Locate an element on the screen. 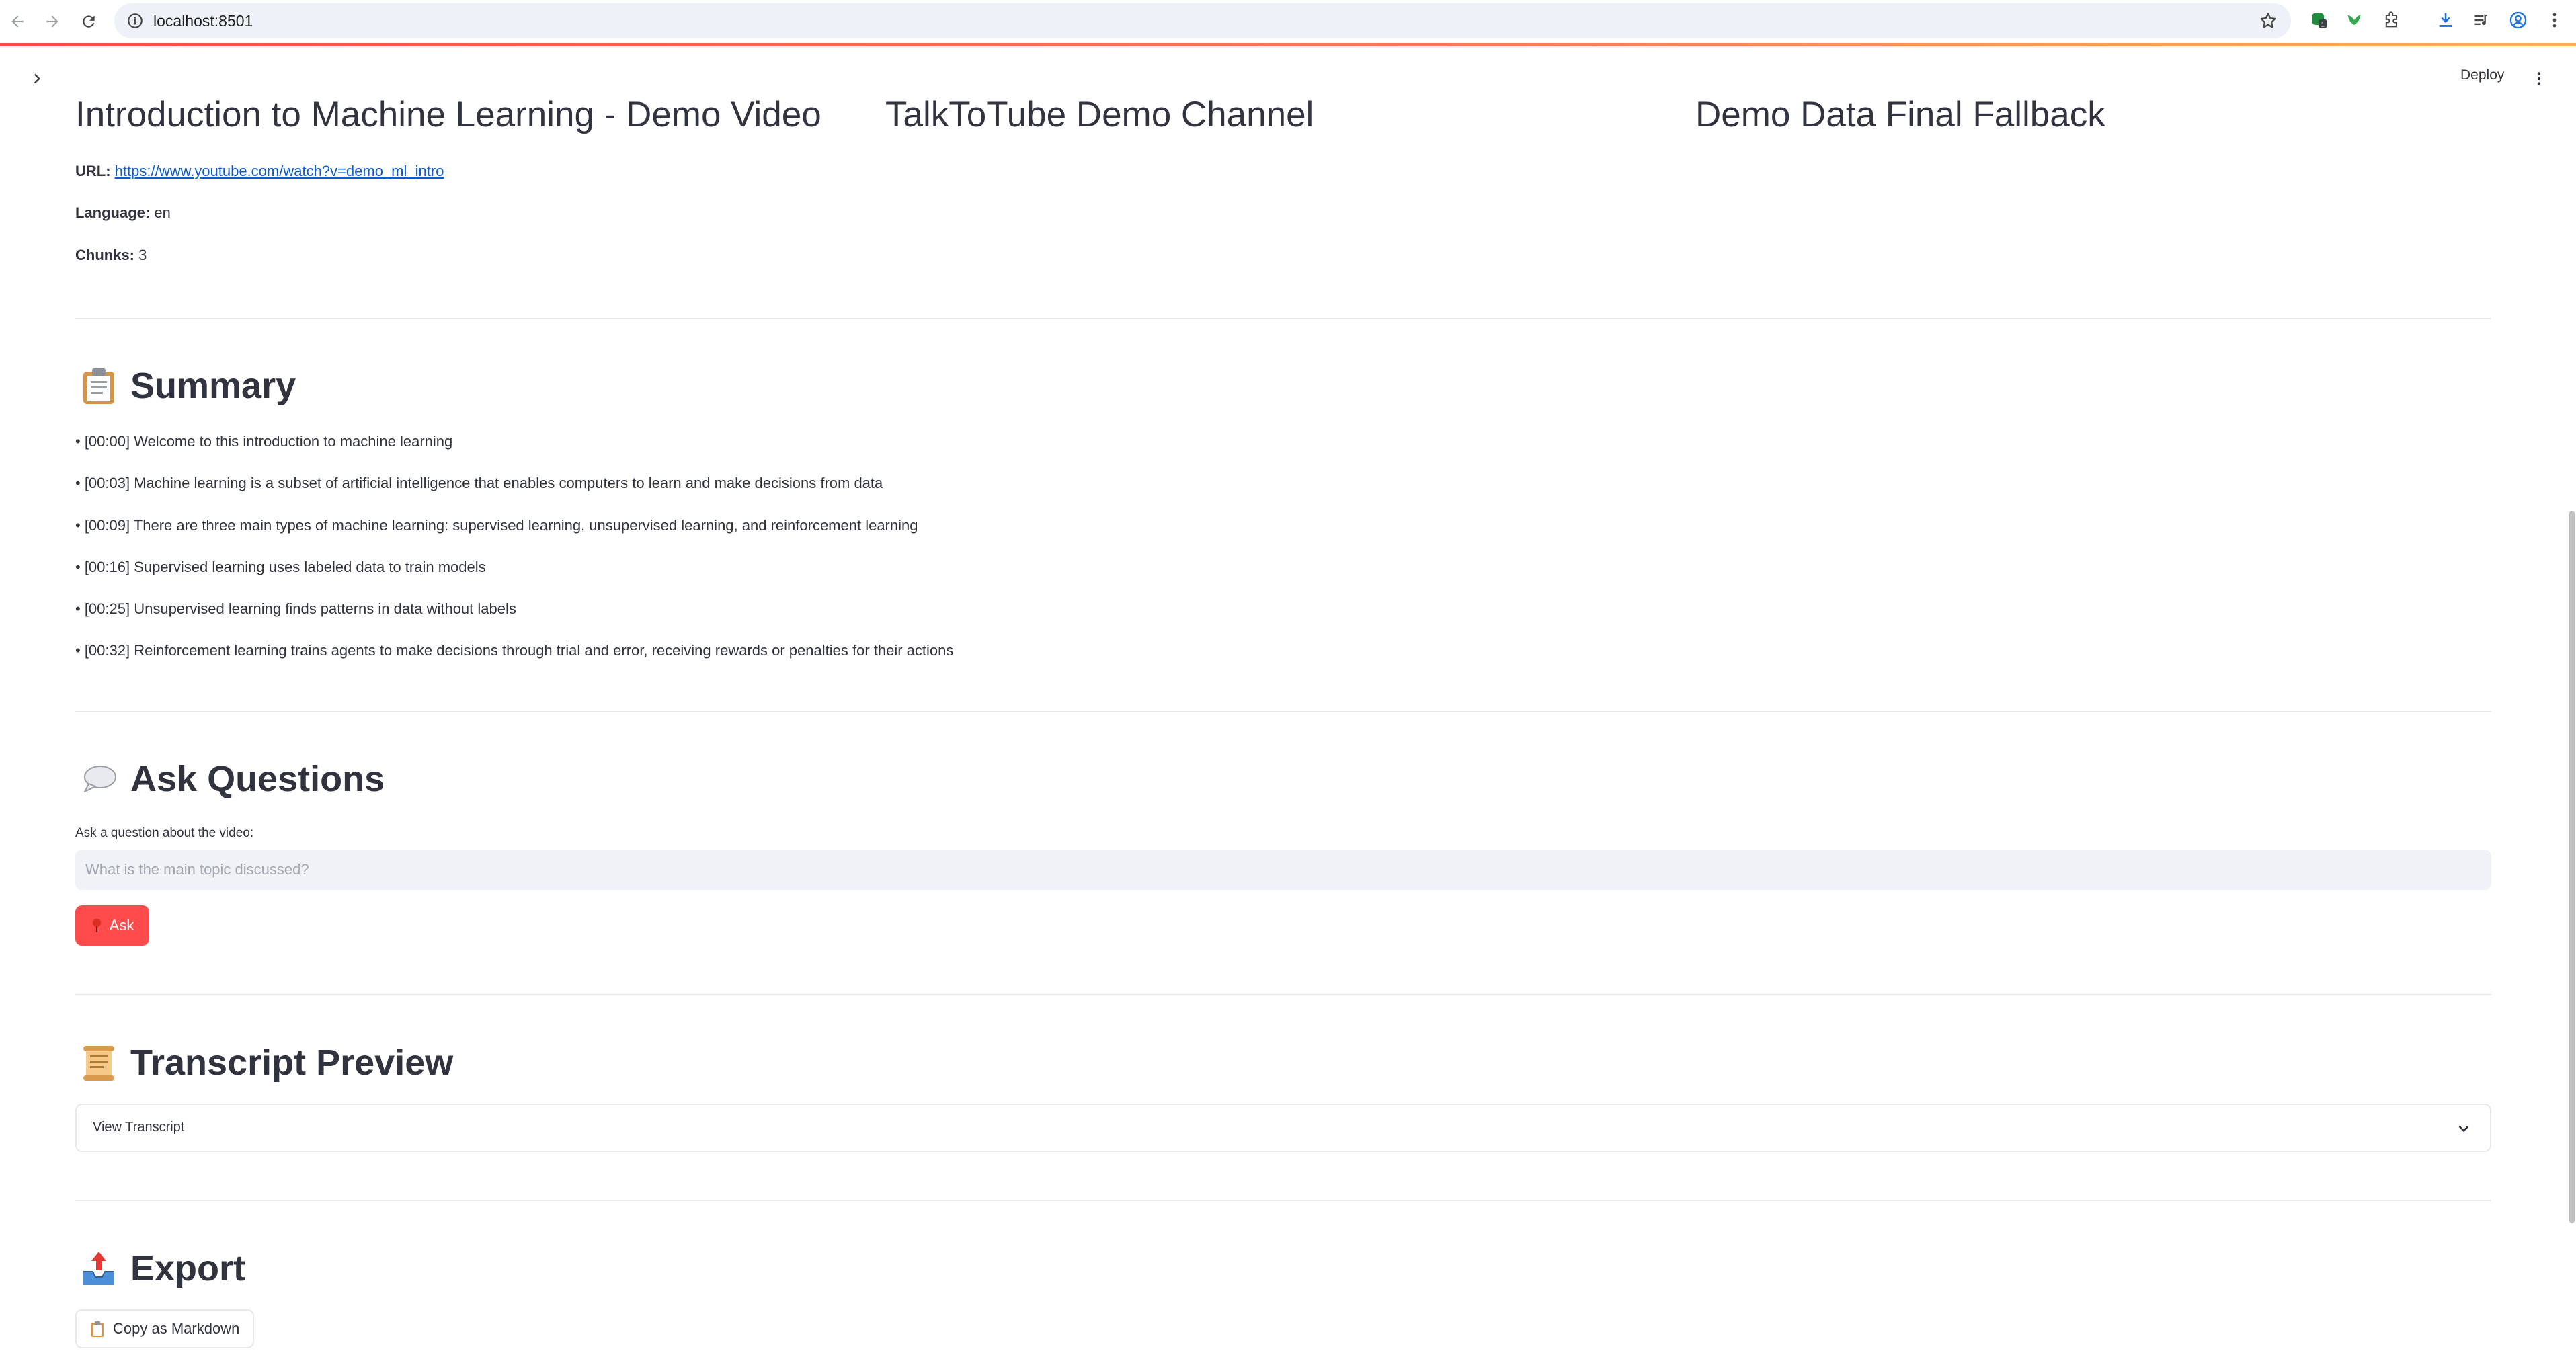  transcript-expander-label: View Transcript is located at coordinates (138, 1127).